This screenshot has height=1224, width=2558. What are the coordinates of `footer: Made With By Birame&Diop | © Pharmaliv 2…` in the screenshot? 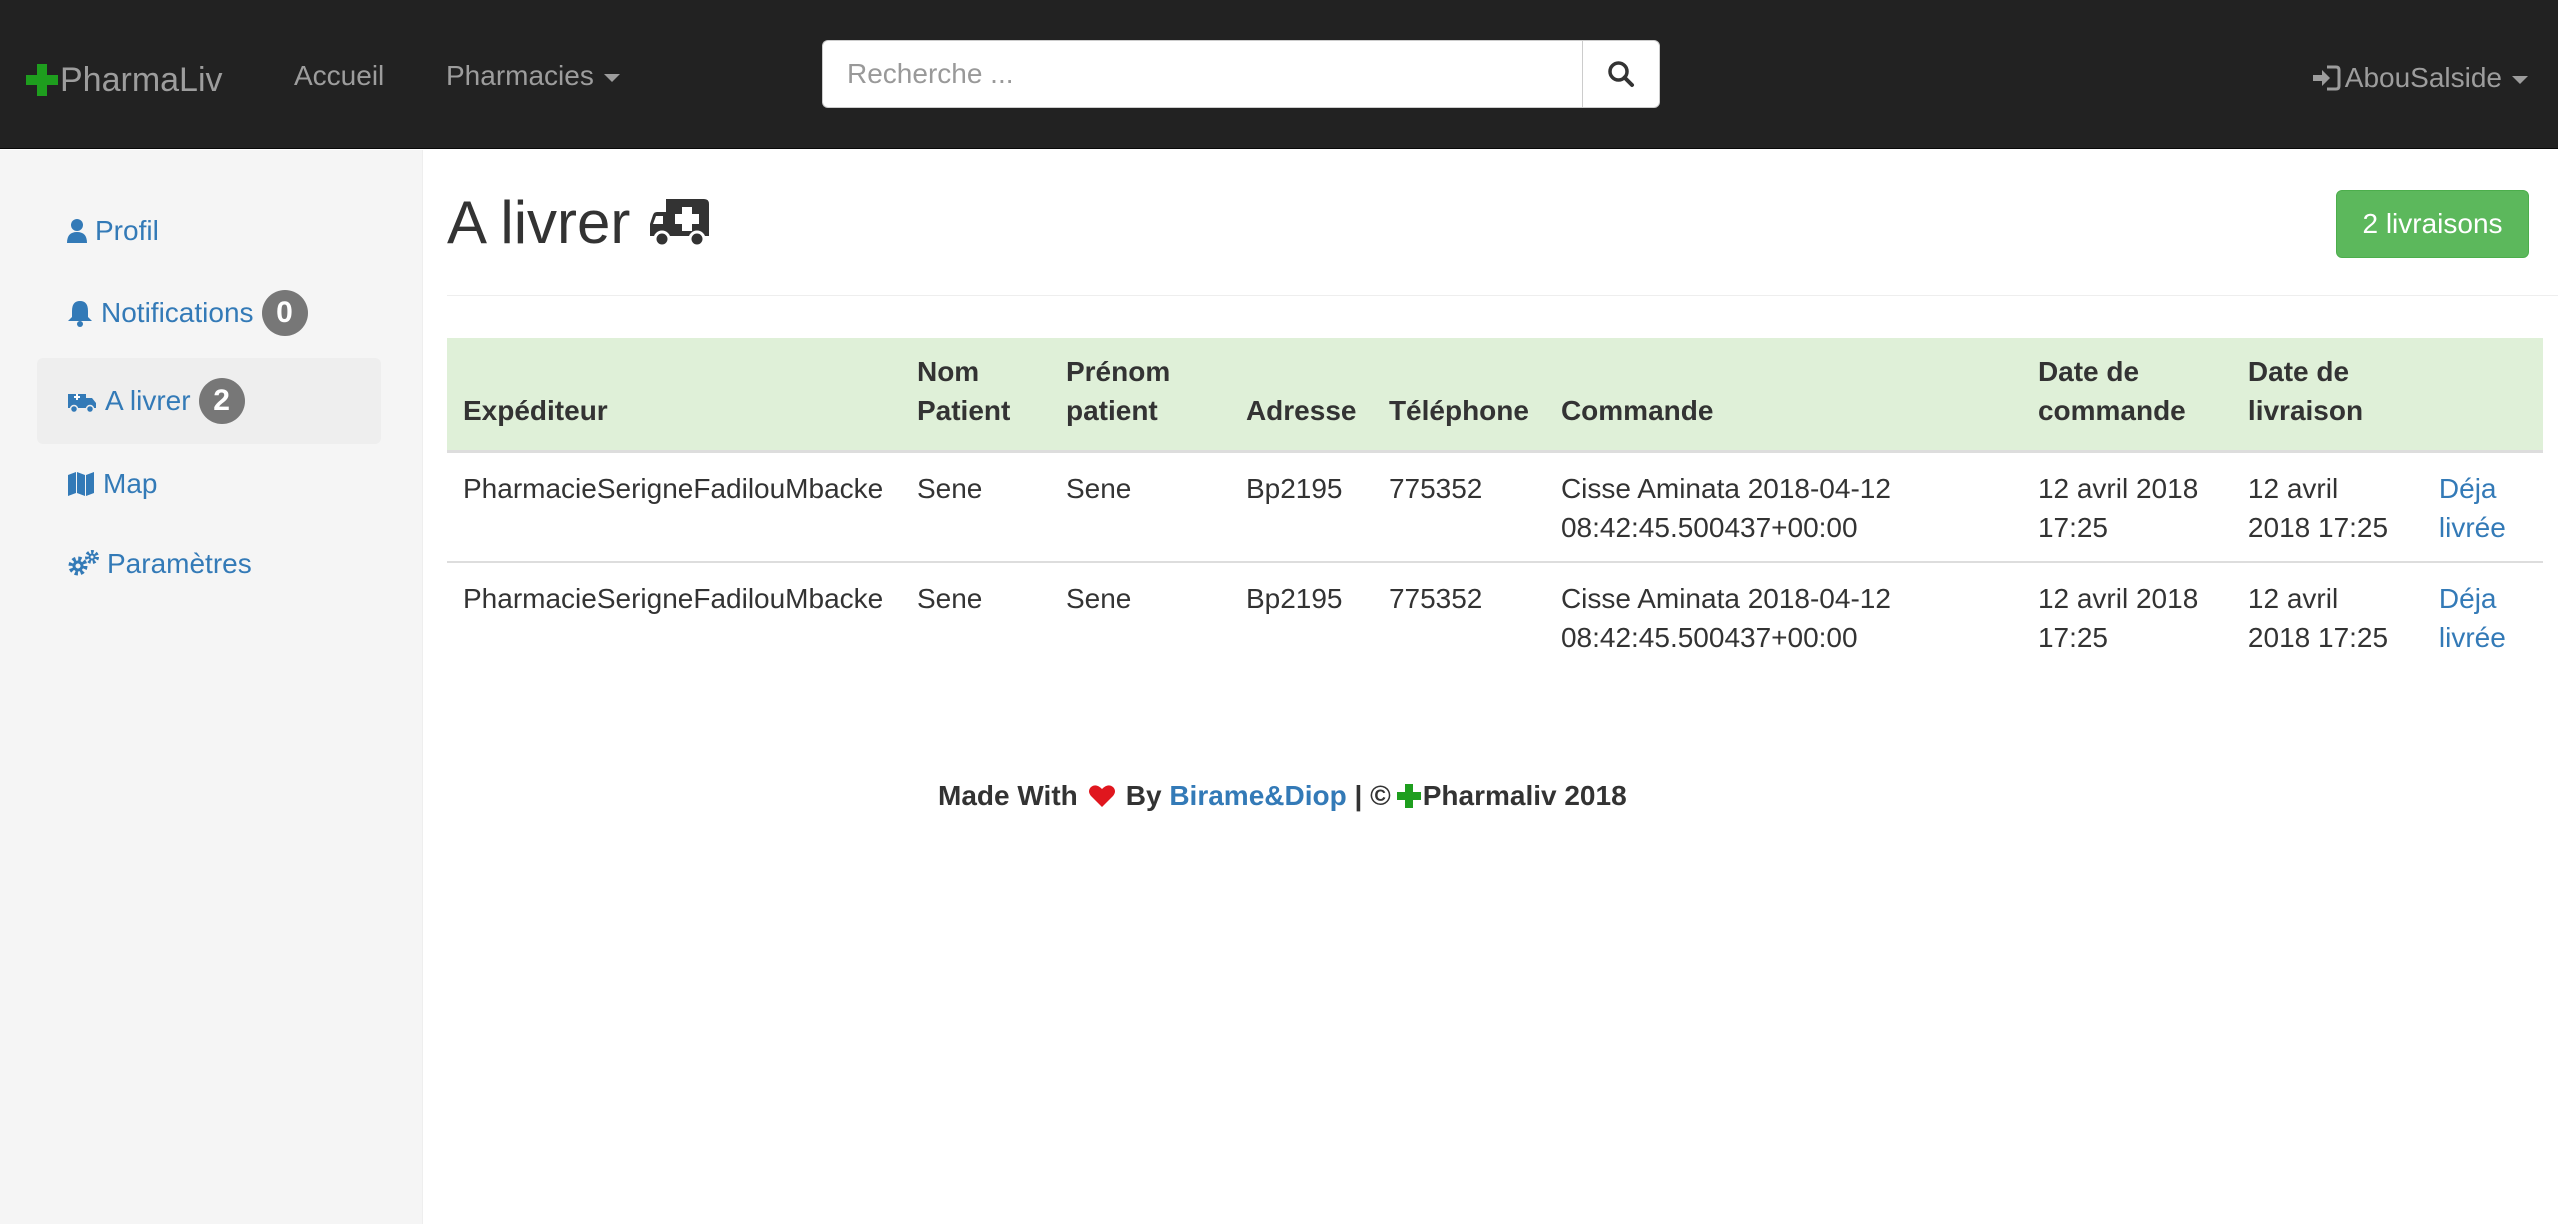 It's located at (1282, 796).